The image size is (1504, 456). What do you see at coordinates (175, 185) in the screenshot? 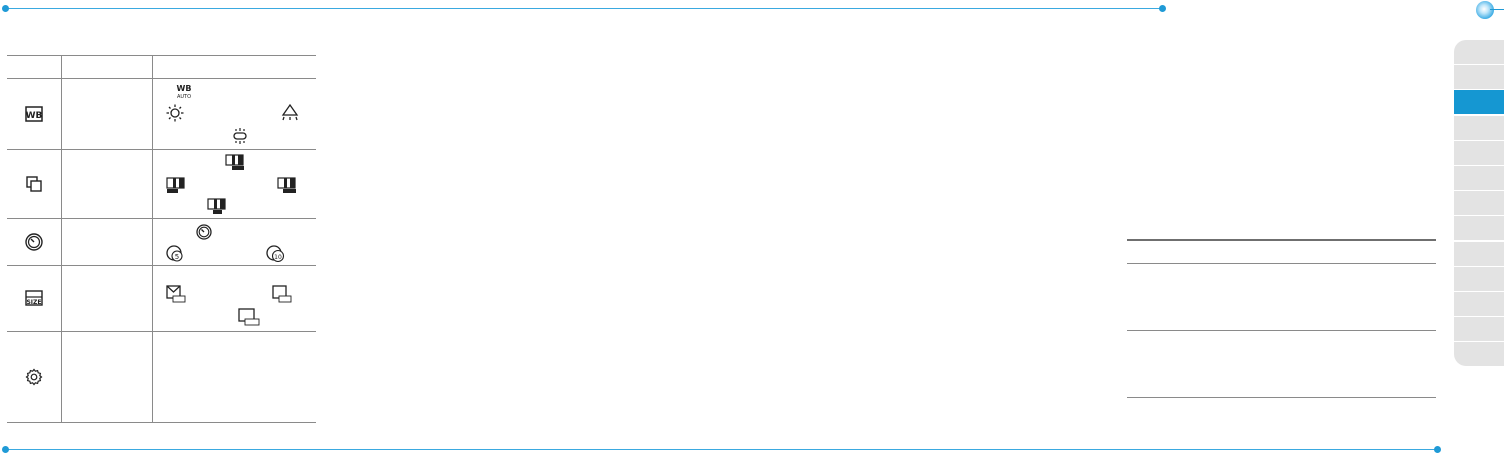
I see `effect-sepia-icon` at bounding box center [175, 185].